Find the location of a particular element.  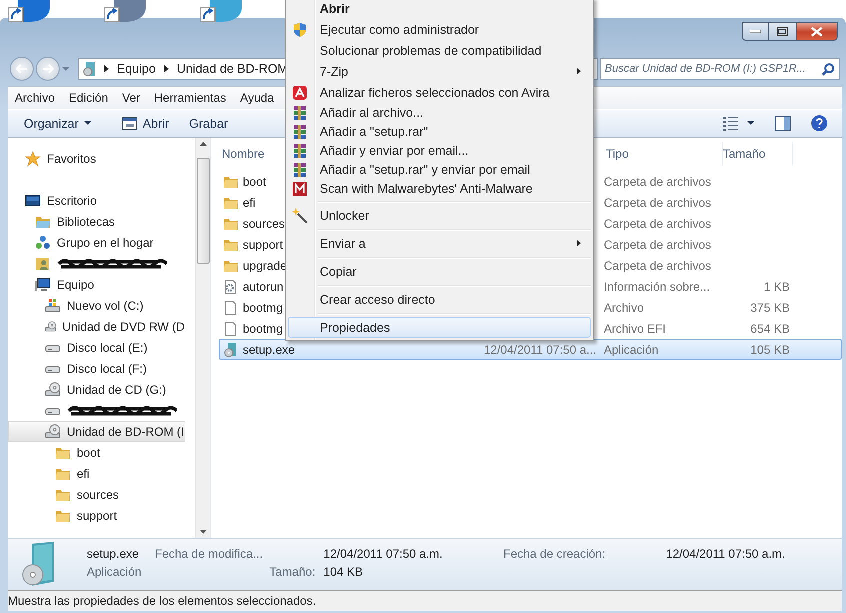

file-type: Archivo EFI is located at coordinates (635, 329).